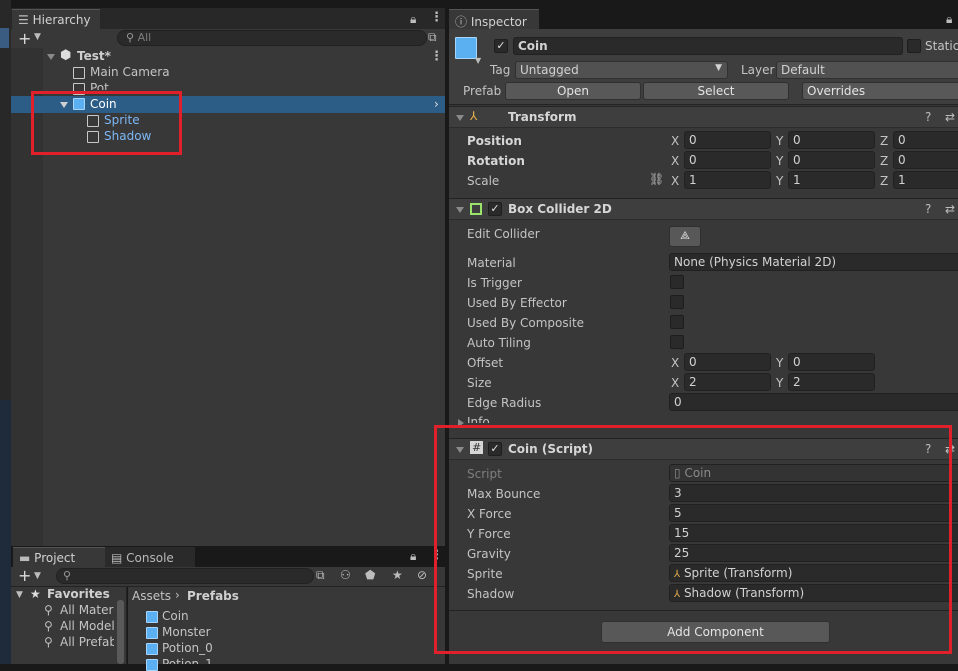 The width and height of the screenshot is (958, 671). Describe the element at coordinates (87, 626) in the screenshot. I see `favorite-item: All Model` at that location.